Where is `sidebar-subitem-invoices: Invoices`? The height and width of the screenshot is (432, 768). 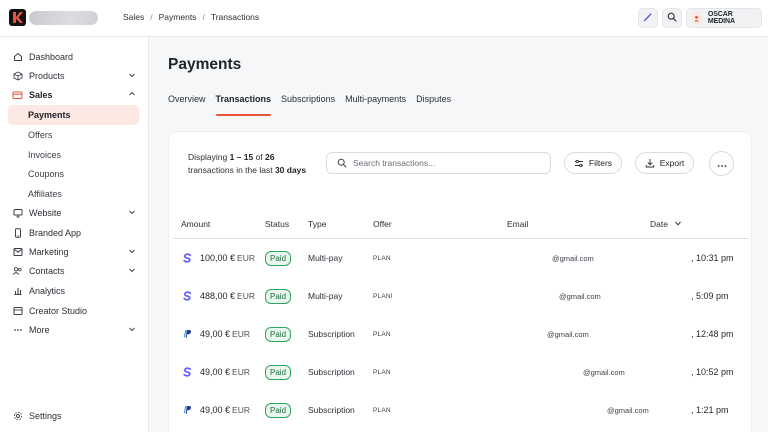 sidebar-subitem-invoices: Invoices is located at coordinates (73, 155).